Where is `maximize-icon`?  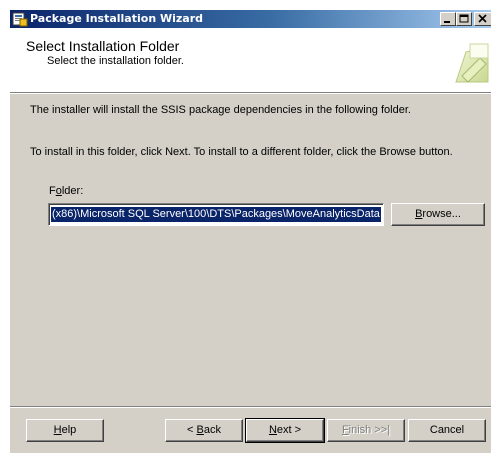 maximize-icon is located at coordinates (464, 18).